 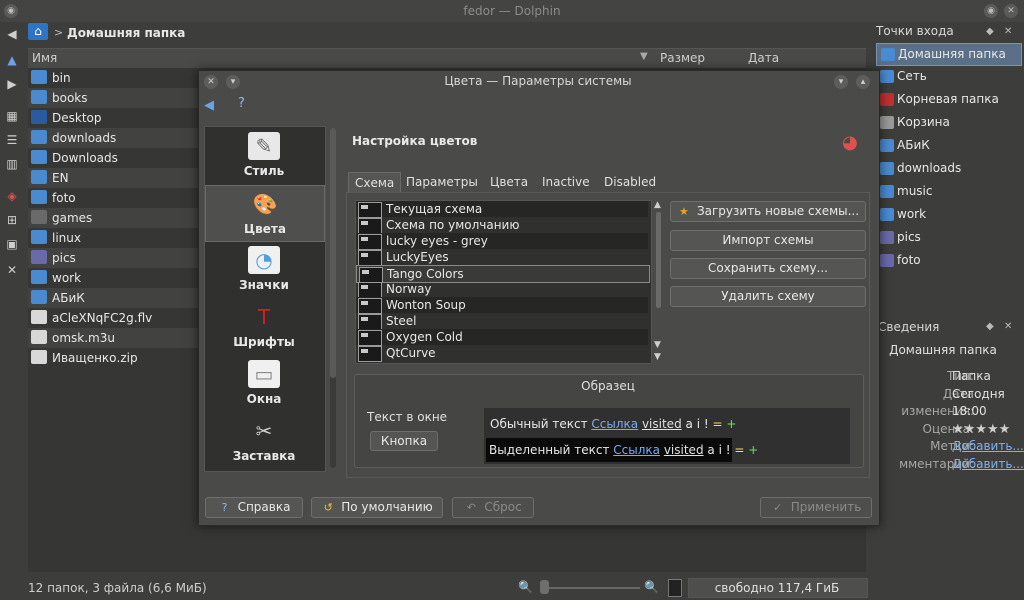 What do you see at coordinates (38, 31) in the screenshot?
I see `home-icon: ⌂` at bounding box center [38, 31].